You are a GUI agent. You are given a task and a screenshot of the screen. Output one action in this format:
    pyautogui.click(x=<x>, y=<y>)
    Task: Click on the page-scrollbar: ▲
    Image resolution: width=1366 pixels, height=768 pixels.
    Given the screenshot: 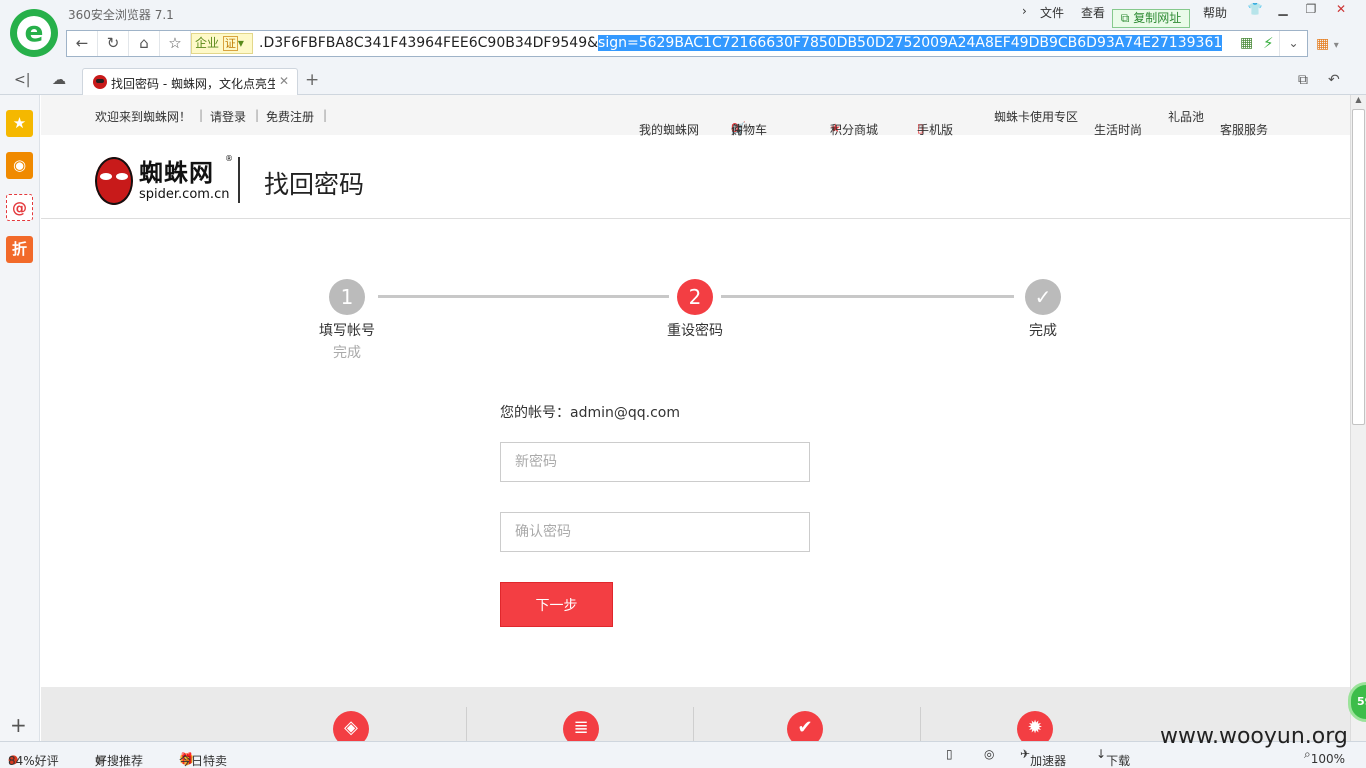 What is the action you would take?
    pyautogui.click(x=1358, y=418)
    